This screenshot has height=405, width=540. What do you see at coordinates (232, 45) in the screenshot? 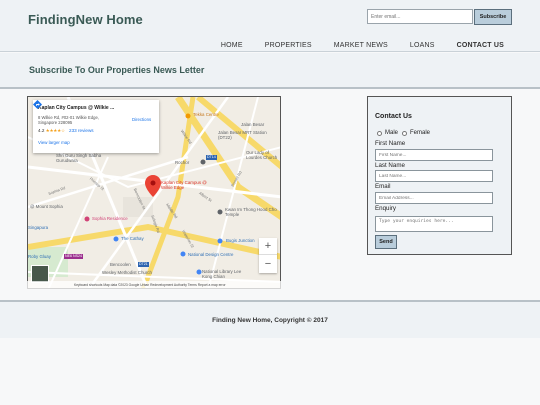
I see `nav-home: HOME` at bounding box center [232, 45].